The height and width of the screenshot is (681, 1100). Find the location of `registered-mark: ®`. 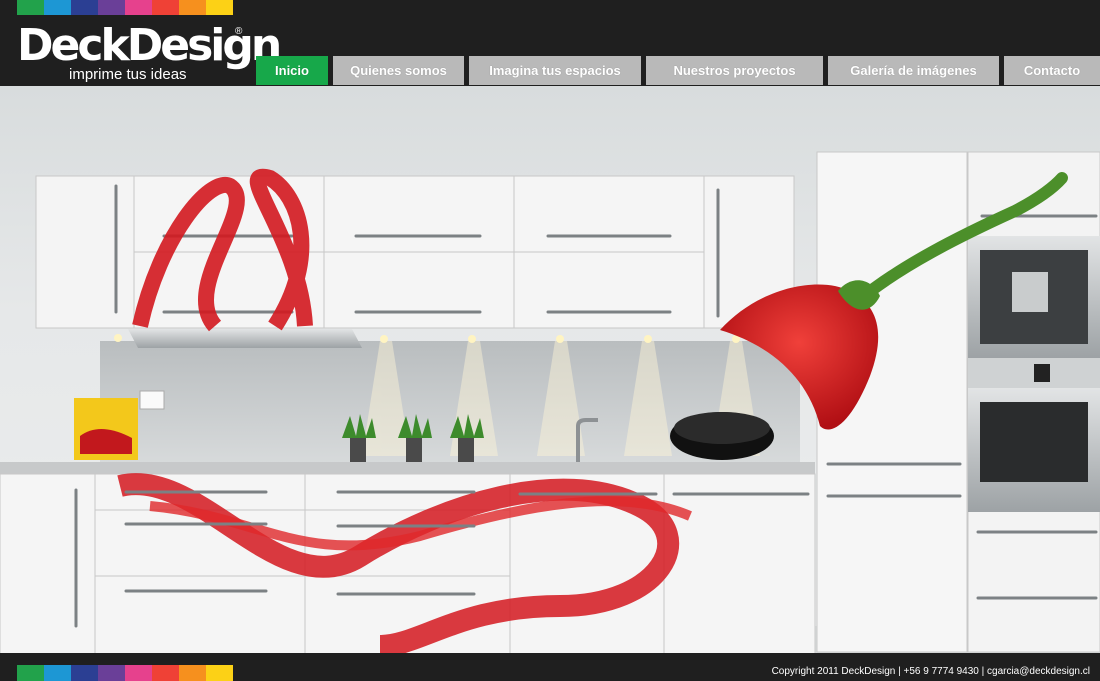

registered-mark: ® is located at coordinates (239, 31).